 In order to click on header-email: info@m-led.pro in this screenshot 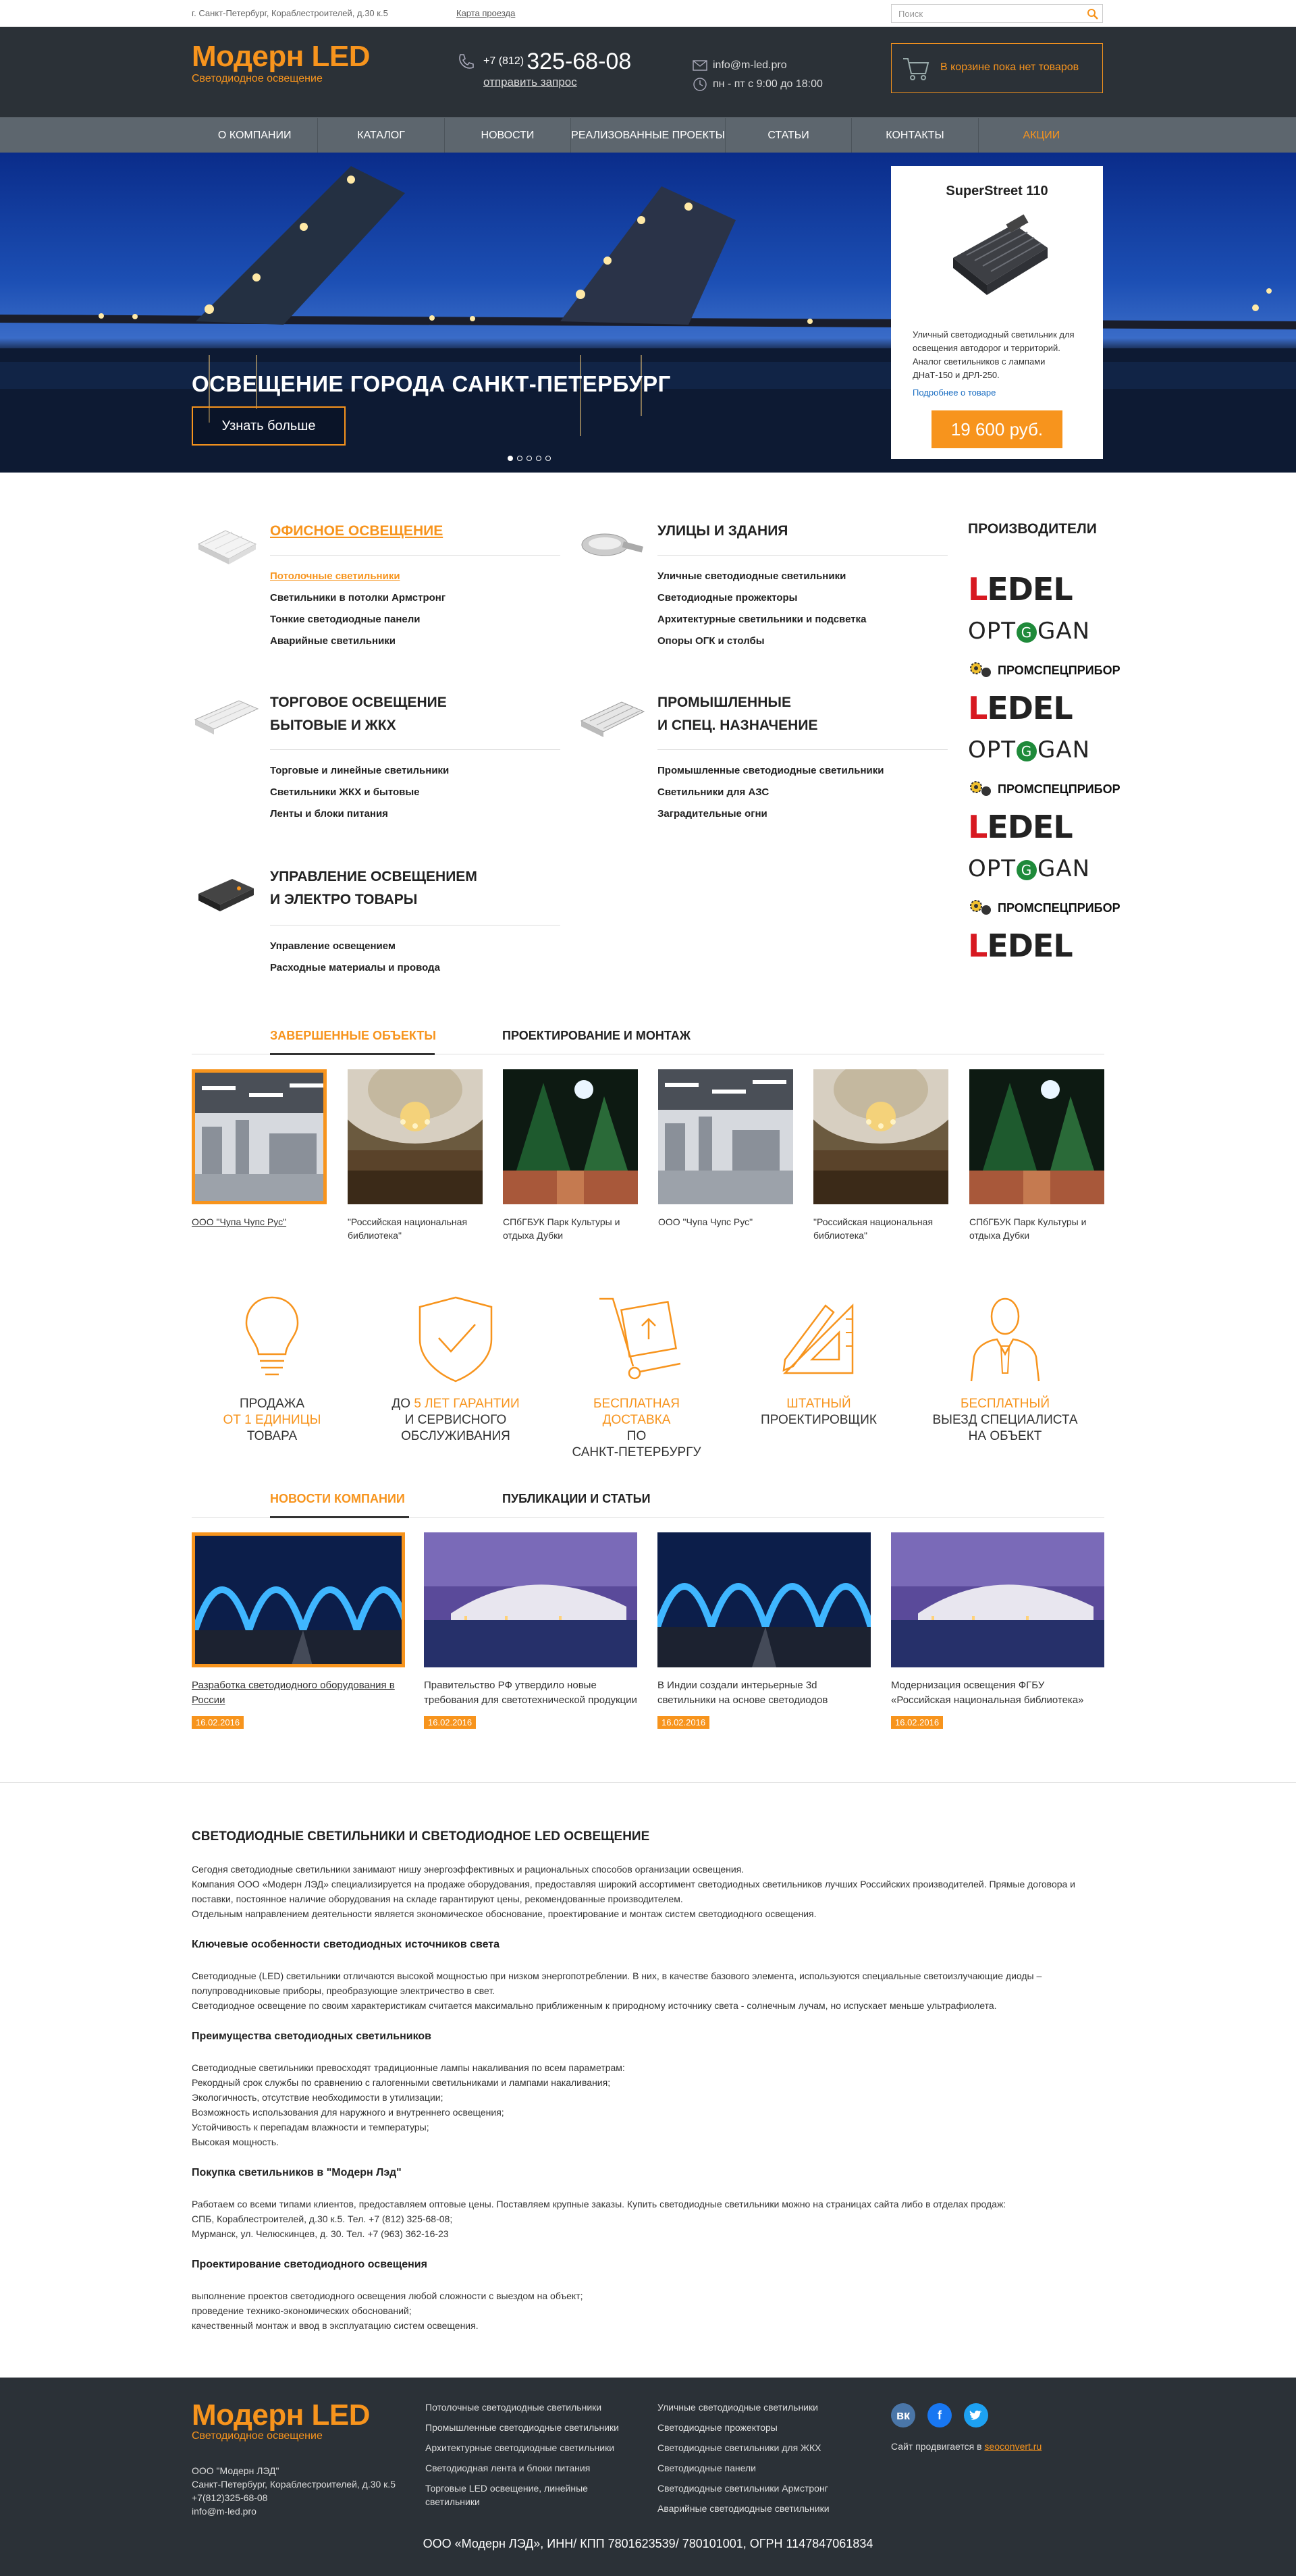, I will do `click(740, 65)`.